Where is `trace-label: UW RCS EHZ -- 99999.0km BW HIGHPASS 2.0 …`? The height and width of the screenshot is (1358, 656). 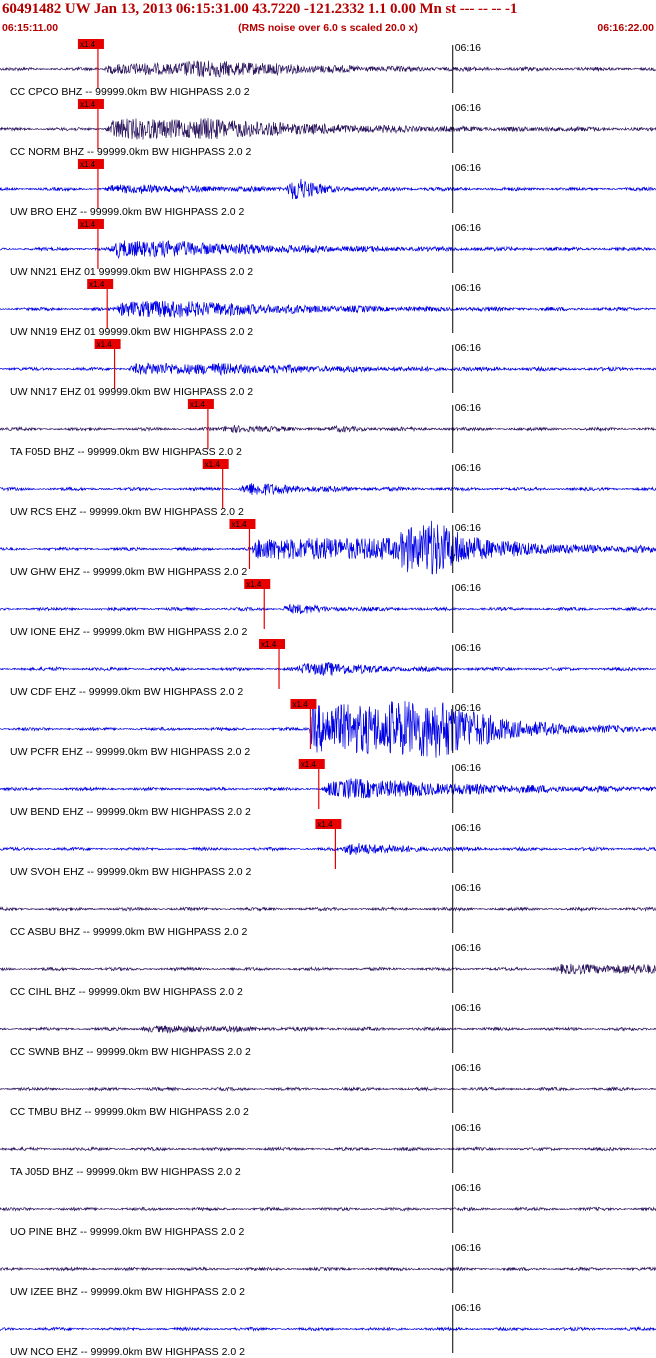
trace-label: UW RCS EHZ -- 99999.0km BW HIGHPASS 2.0 … is located at coordinates (127, 512).